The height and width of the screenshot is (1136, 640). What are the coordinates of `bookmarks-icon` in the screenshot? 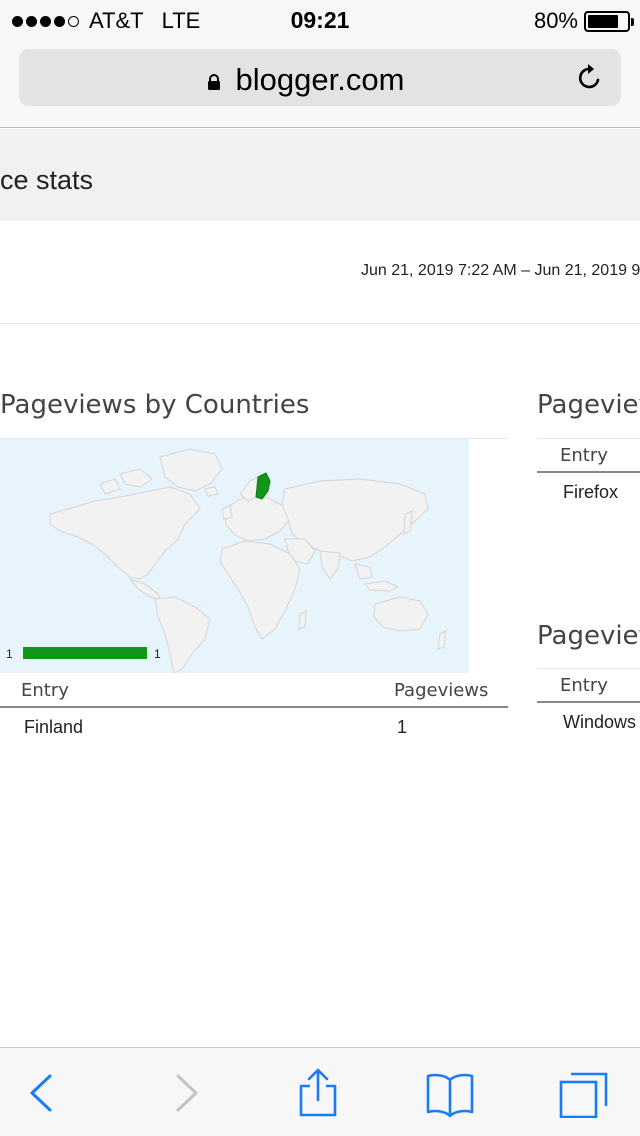 It's located at (450, 1093).